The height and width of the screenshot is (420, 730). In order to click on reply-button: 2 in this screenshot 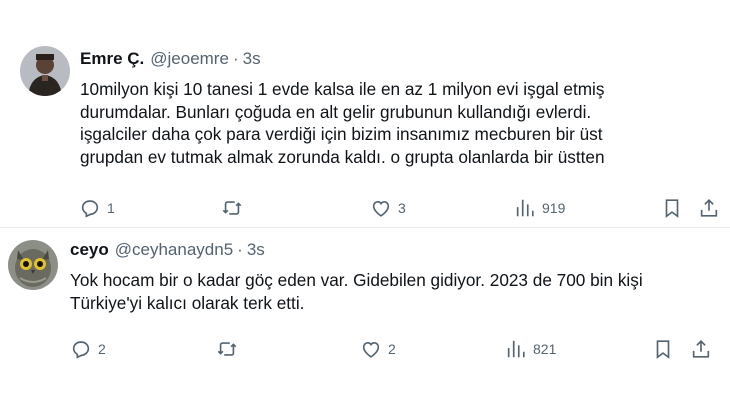, I will do `click(88, 349)`.